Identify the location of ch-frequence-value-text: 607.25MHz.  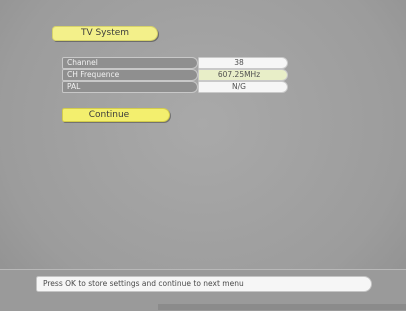
(239, 74).